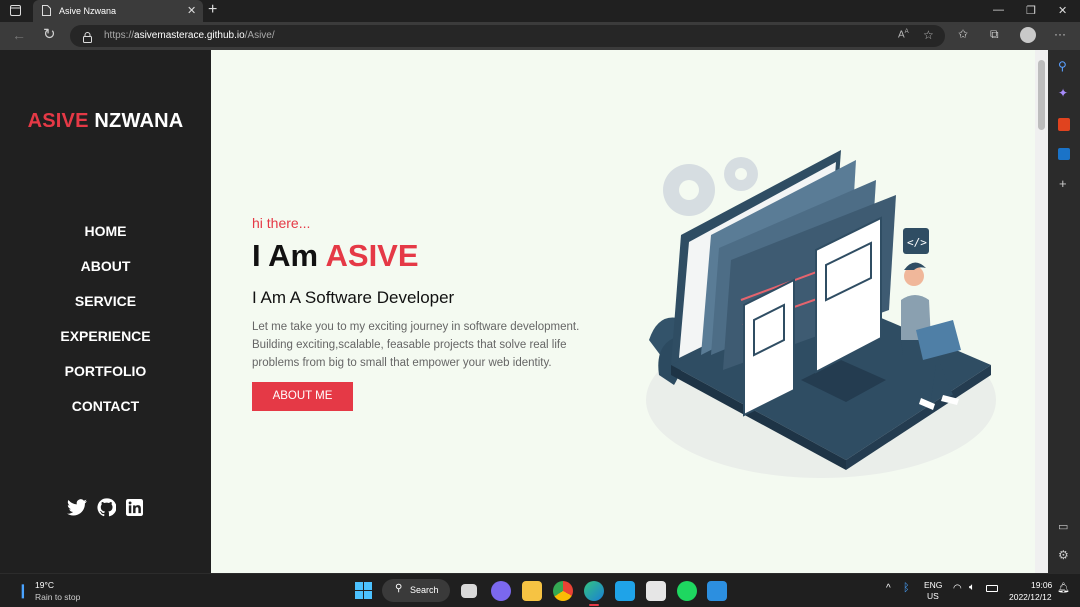 The width and height of the screenshot is (1080, 607). Describe the element at coordinates (469, 591) in the screenshot. I see `task-view-icon` at that location.